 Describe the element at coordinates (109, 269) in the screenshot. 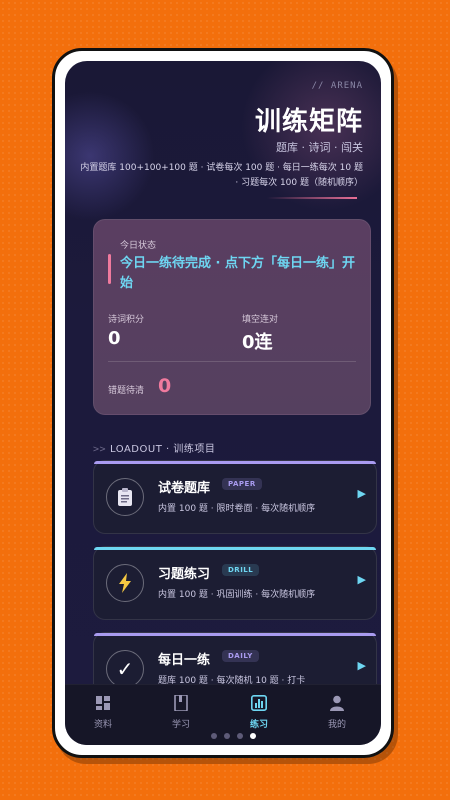

I see `status-accent-bar` at that location.